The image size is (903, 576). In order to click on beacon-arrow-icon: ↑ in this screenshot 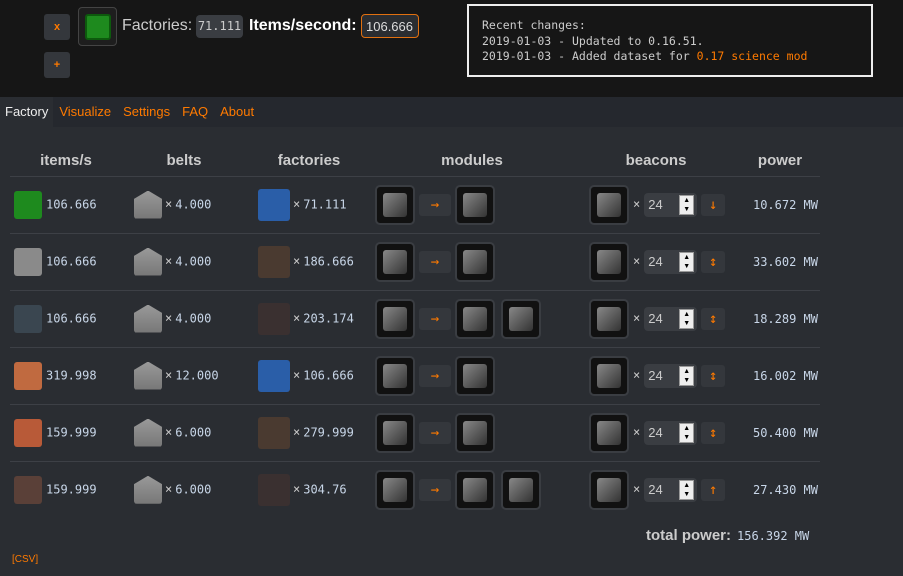, I will do `click(713, 489)`.